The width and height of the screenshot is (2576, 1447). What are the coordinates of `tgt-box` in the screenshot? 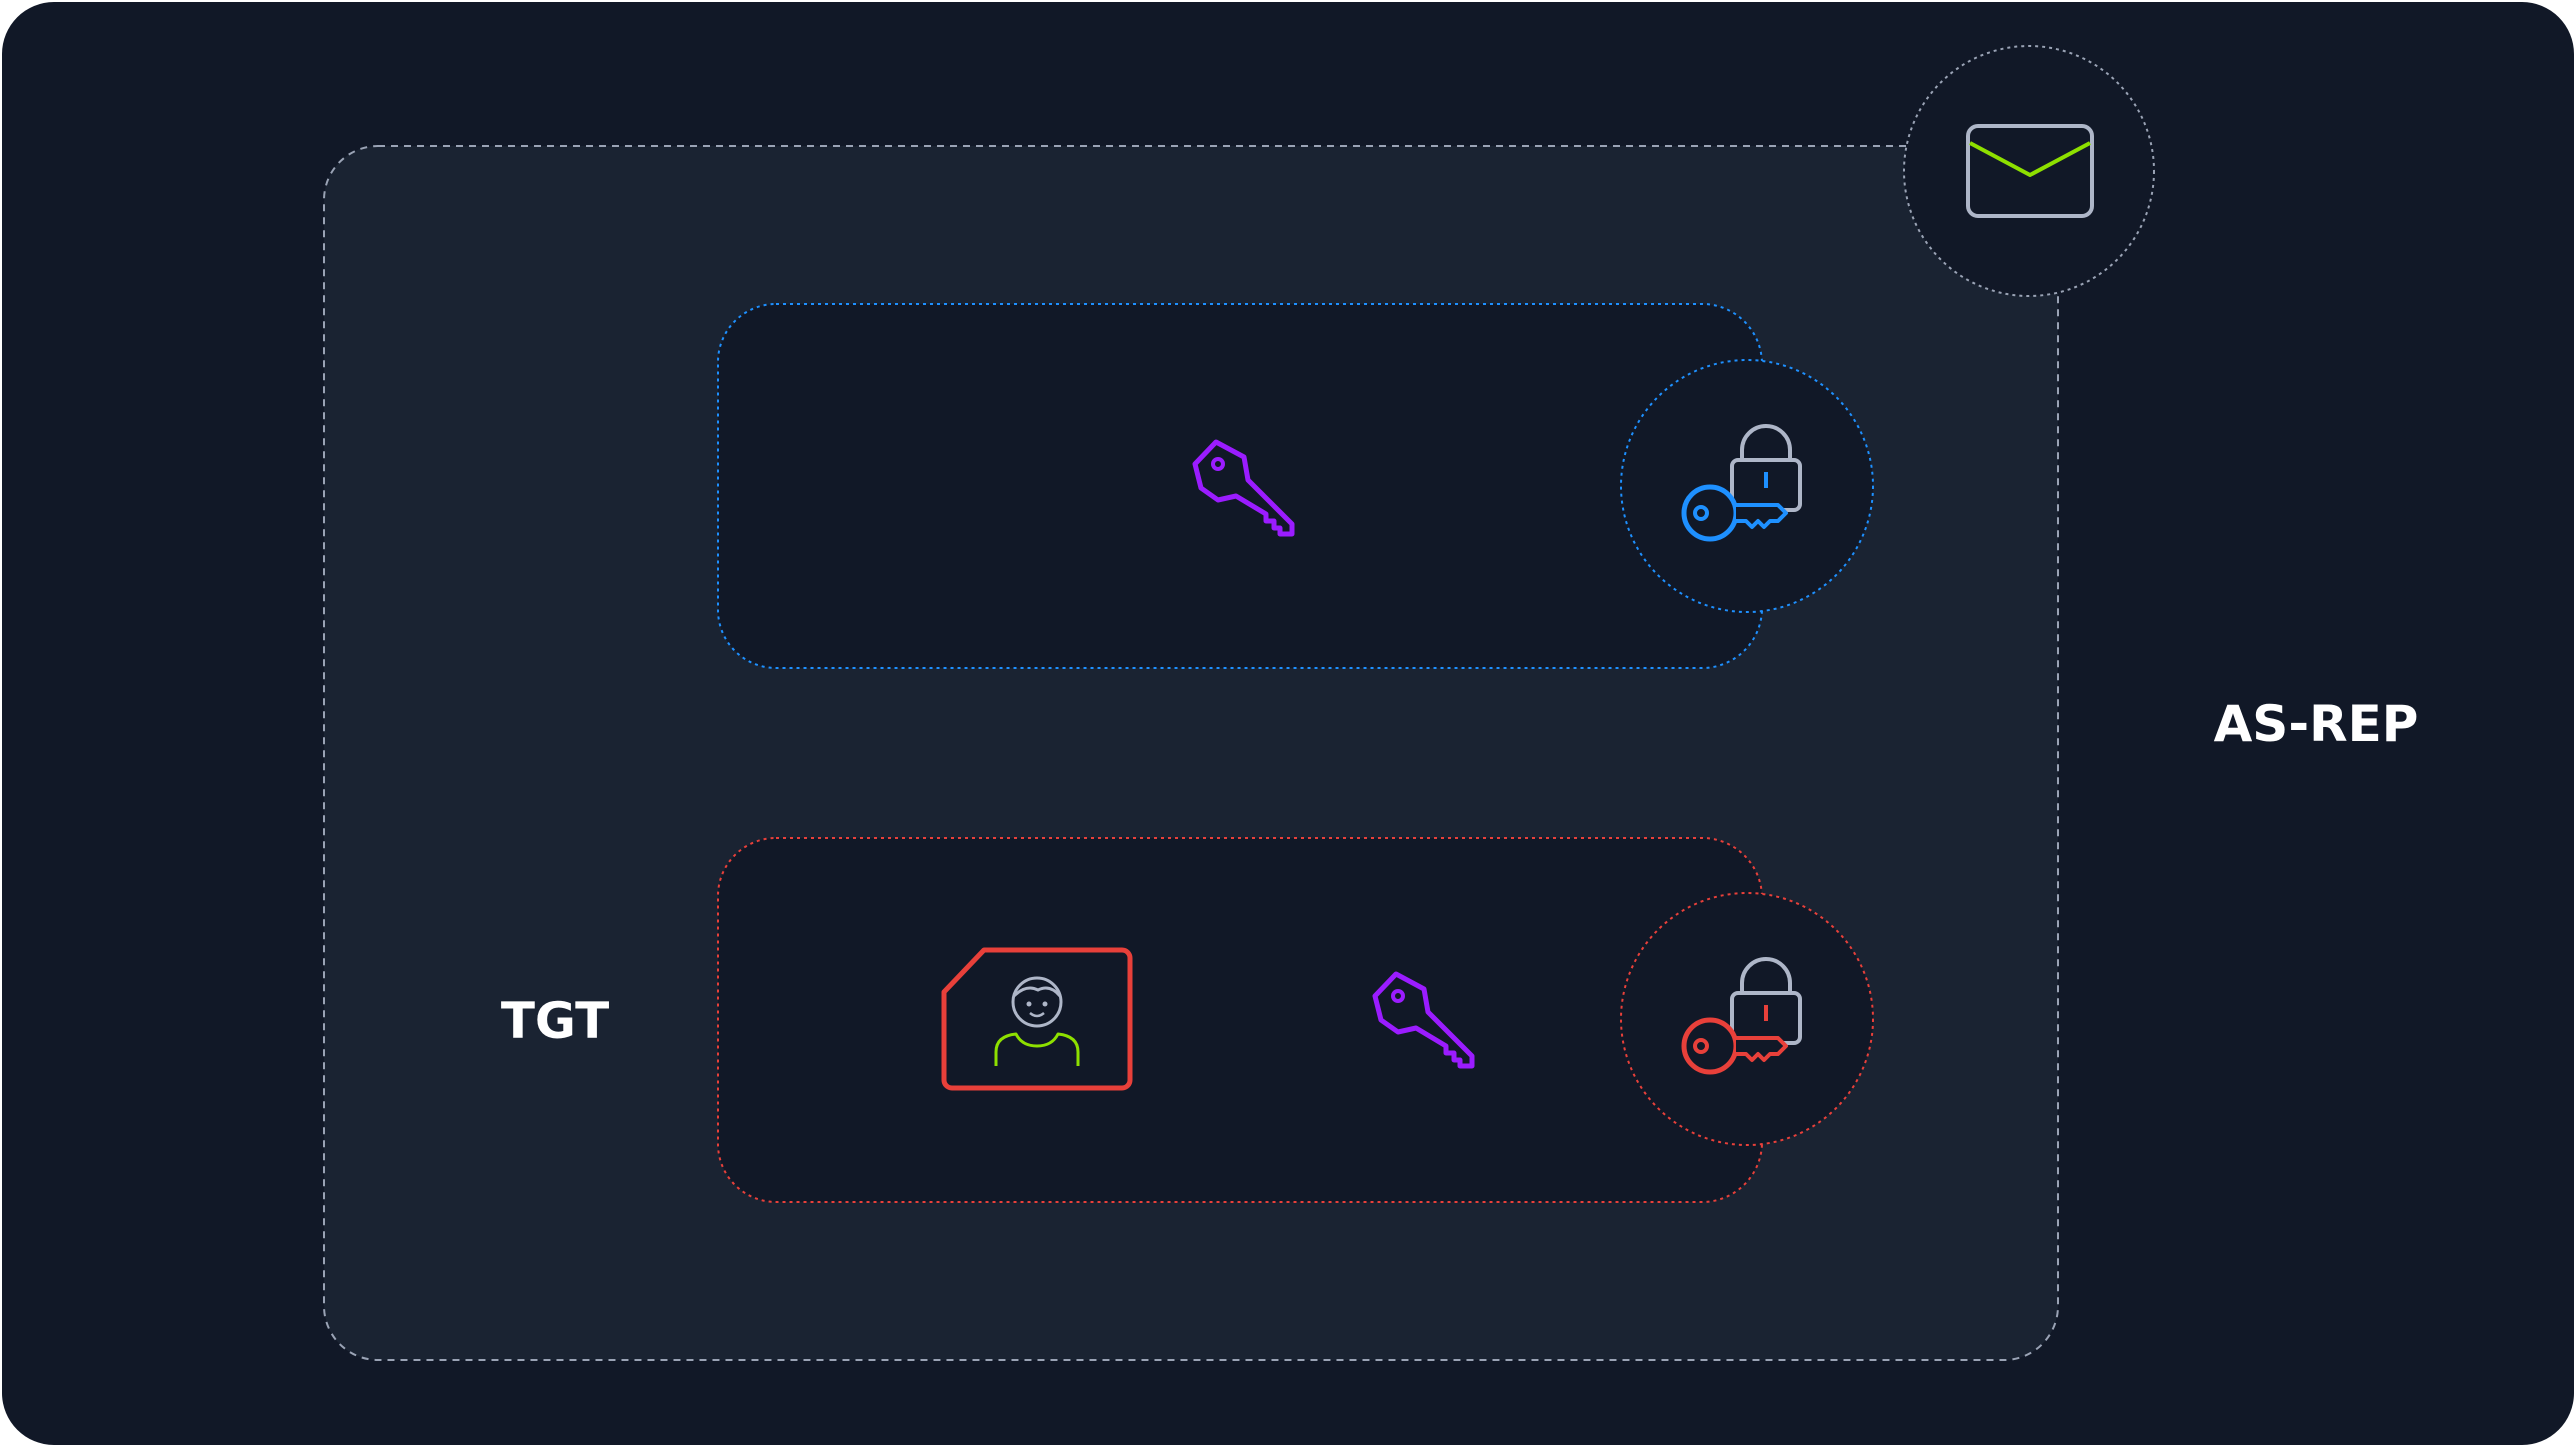 It's located at (1295, 1020).